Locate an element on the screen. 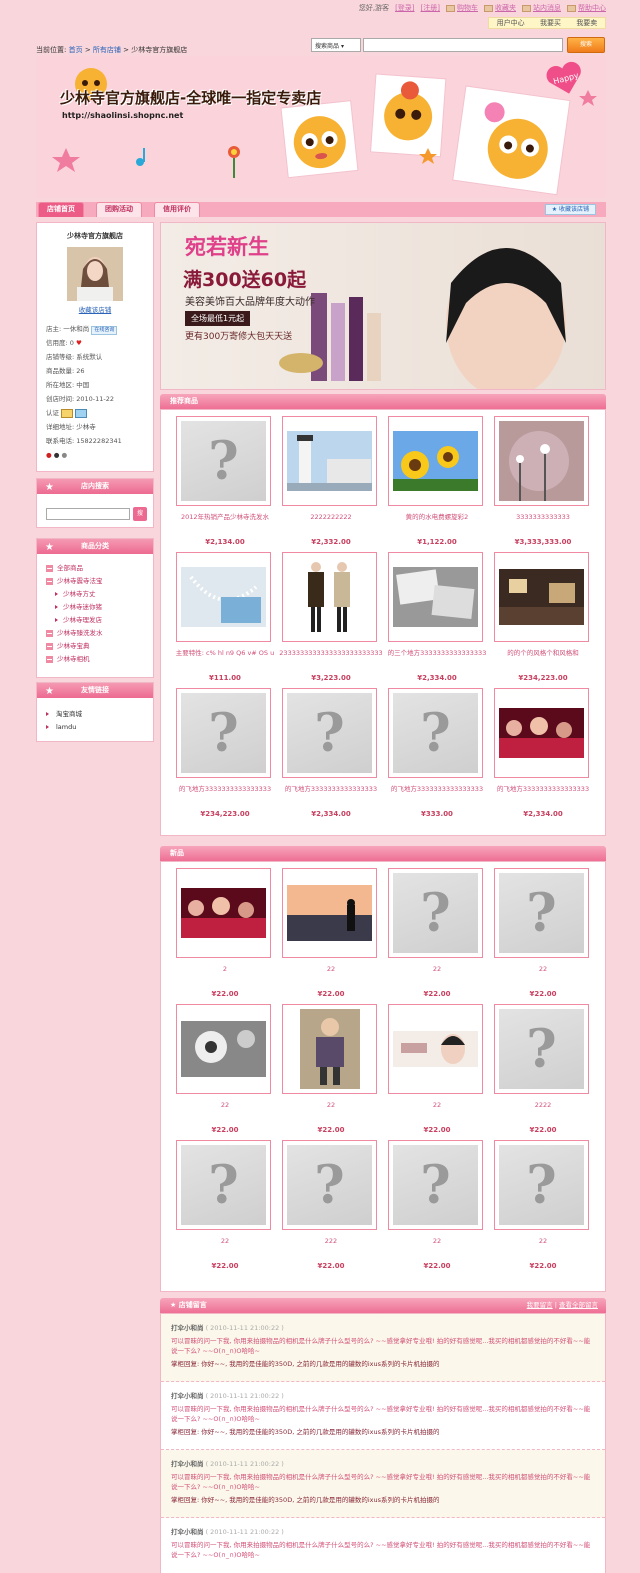  friend-link: lamdu is located at coordinates (95, 727).